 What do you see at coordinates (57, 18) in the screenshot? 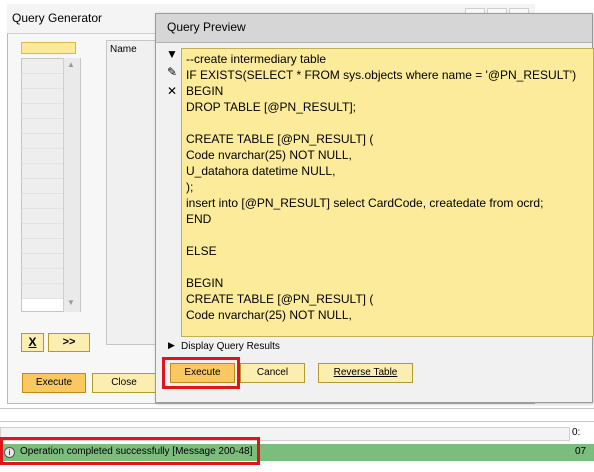
I see `query-generator-title: Query Generator` at bounding box center [57, 18].